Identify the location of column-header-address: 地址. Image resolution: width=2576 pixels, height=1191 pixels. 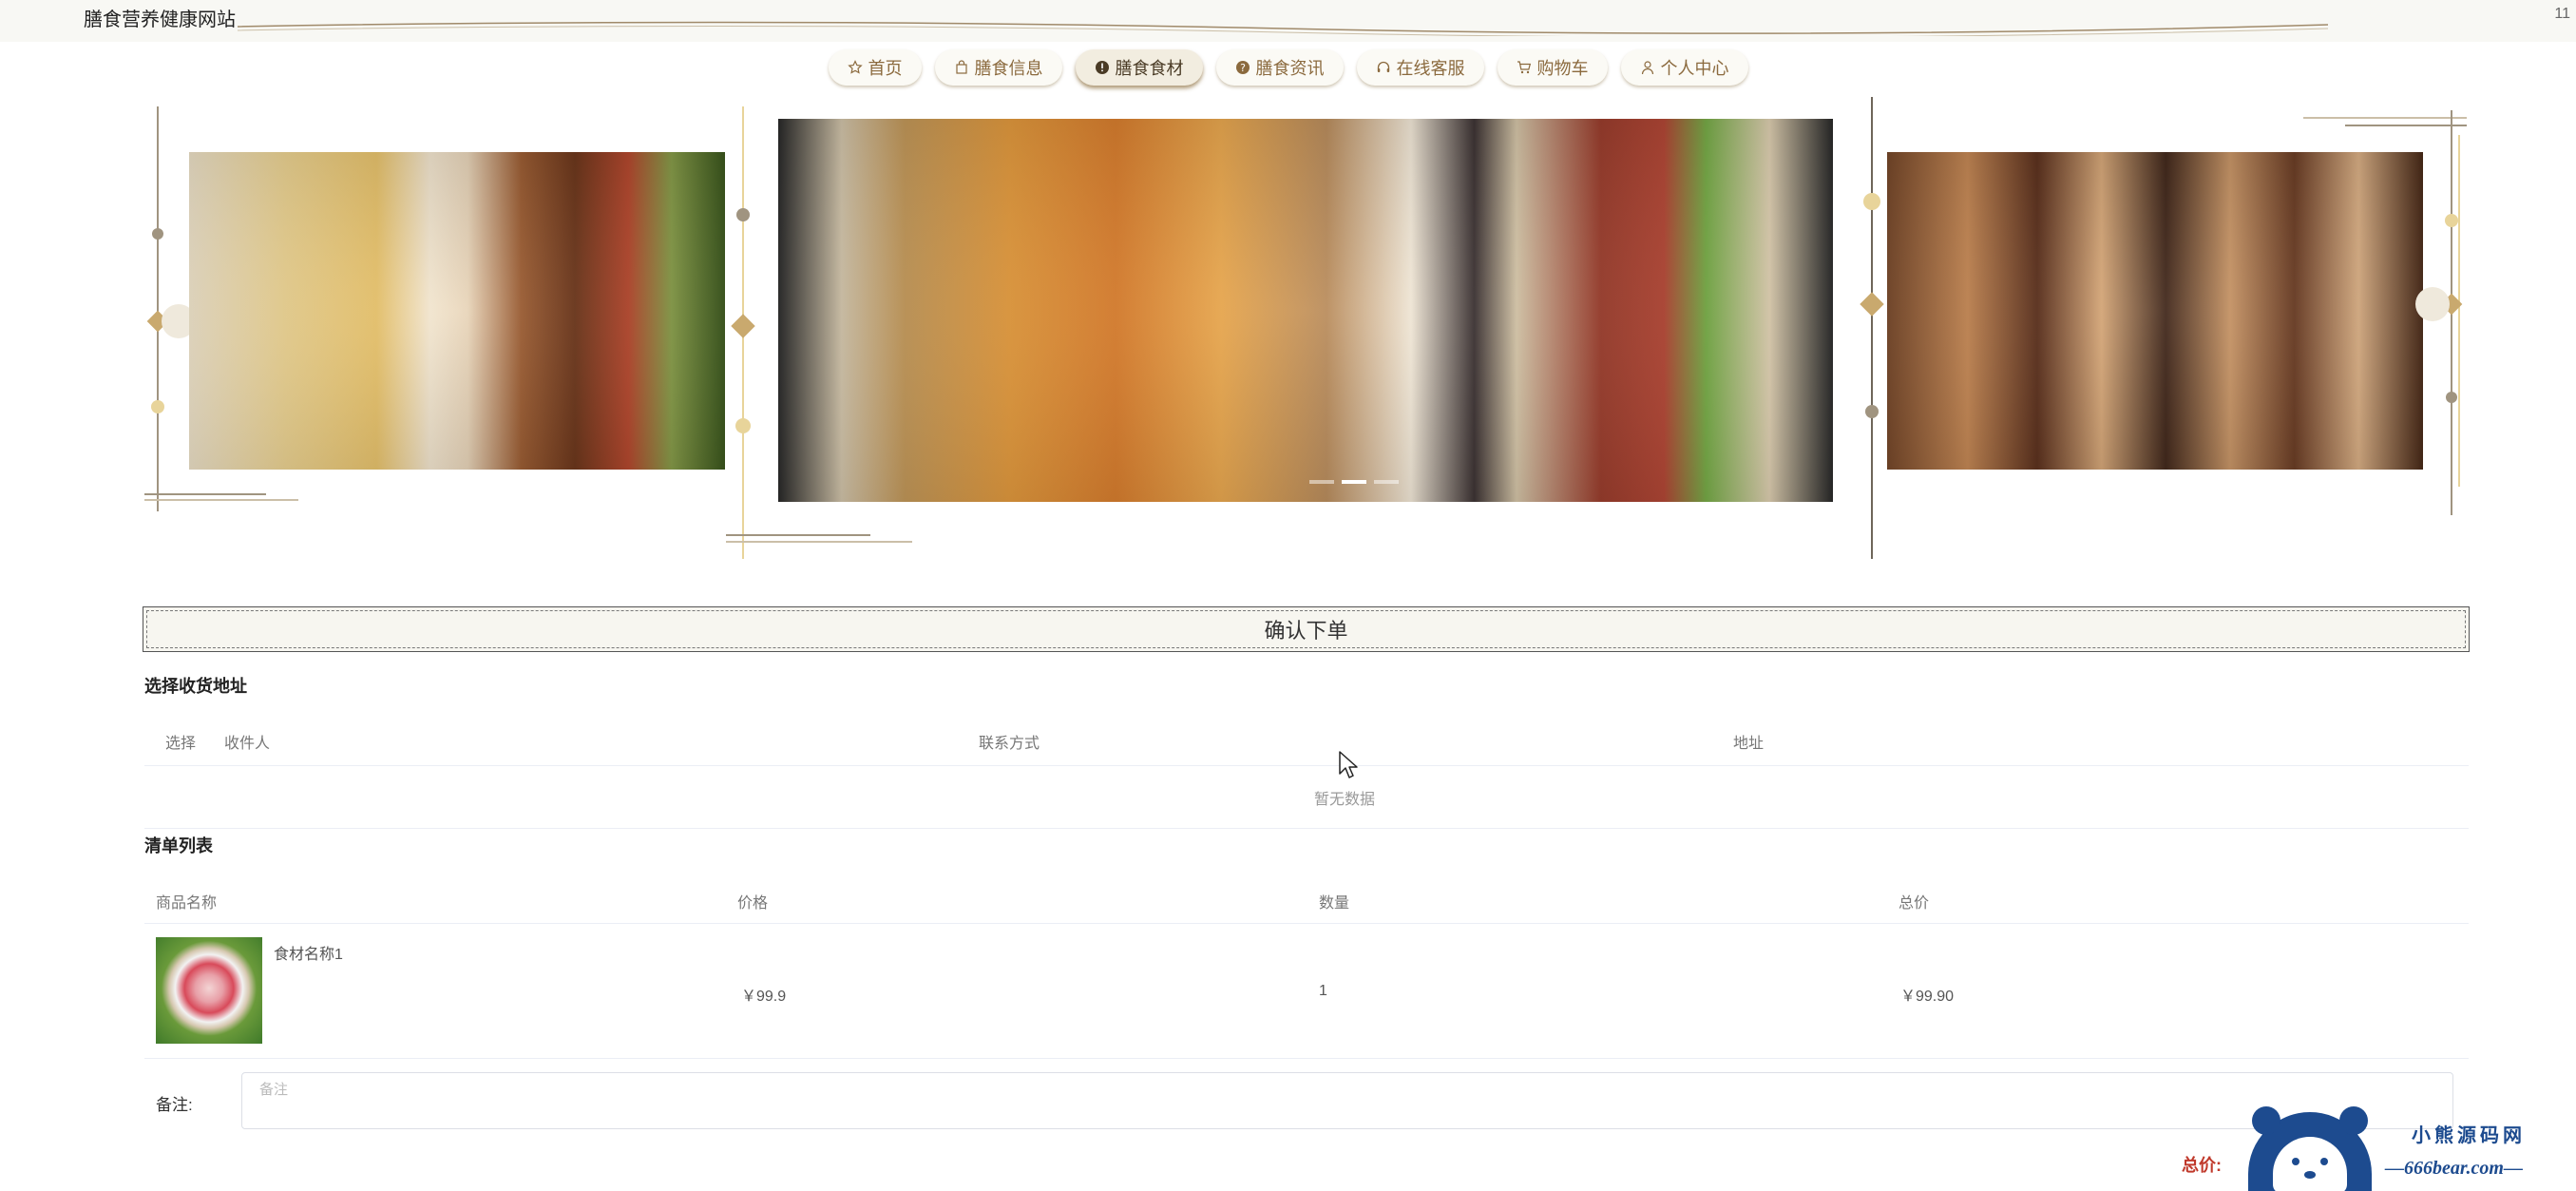
(1749, 744).